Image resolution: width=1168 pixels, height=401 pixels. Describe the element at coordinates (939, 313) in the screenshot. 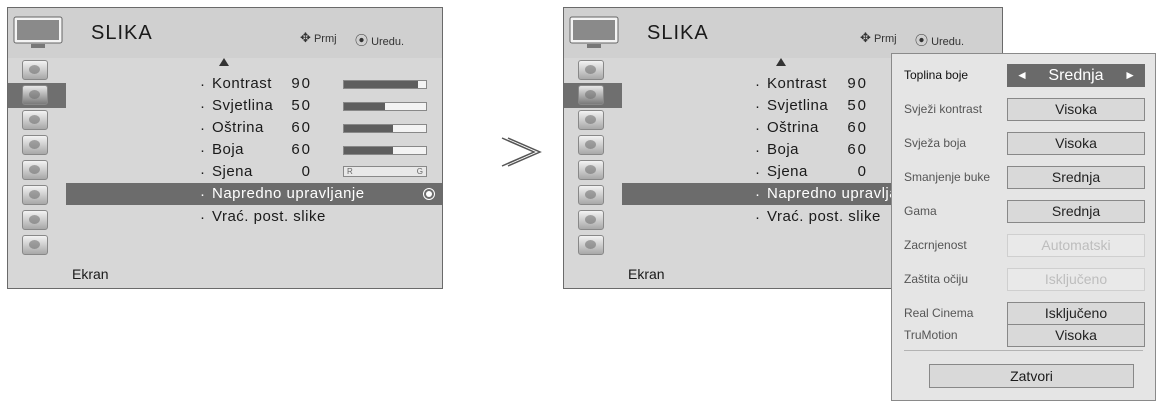

I see `popup-row-label: Real Cinema` at that location.